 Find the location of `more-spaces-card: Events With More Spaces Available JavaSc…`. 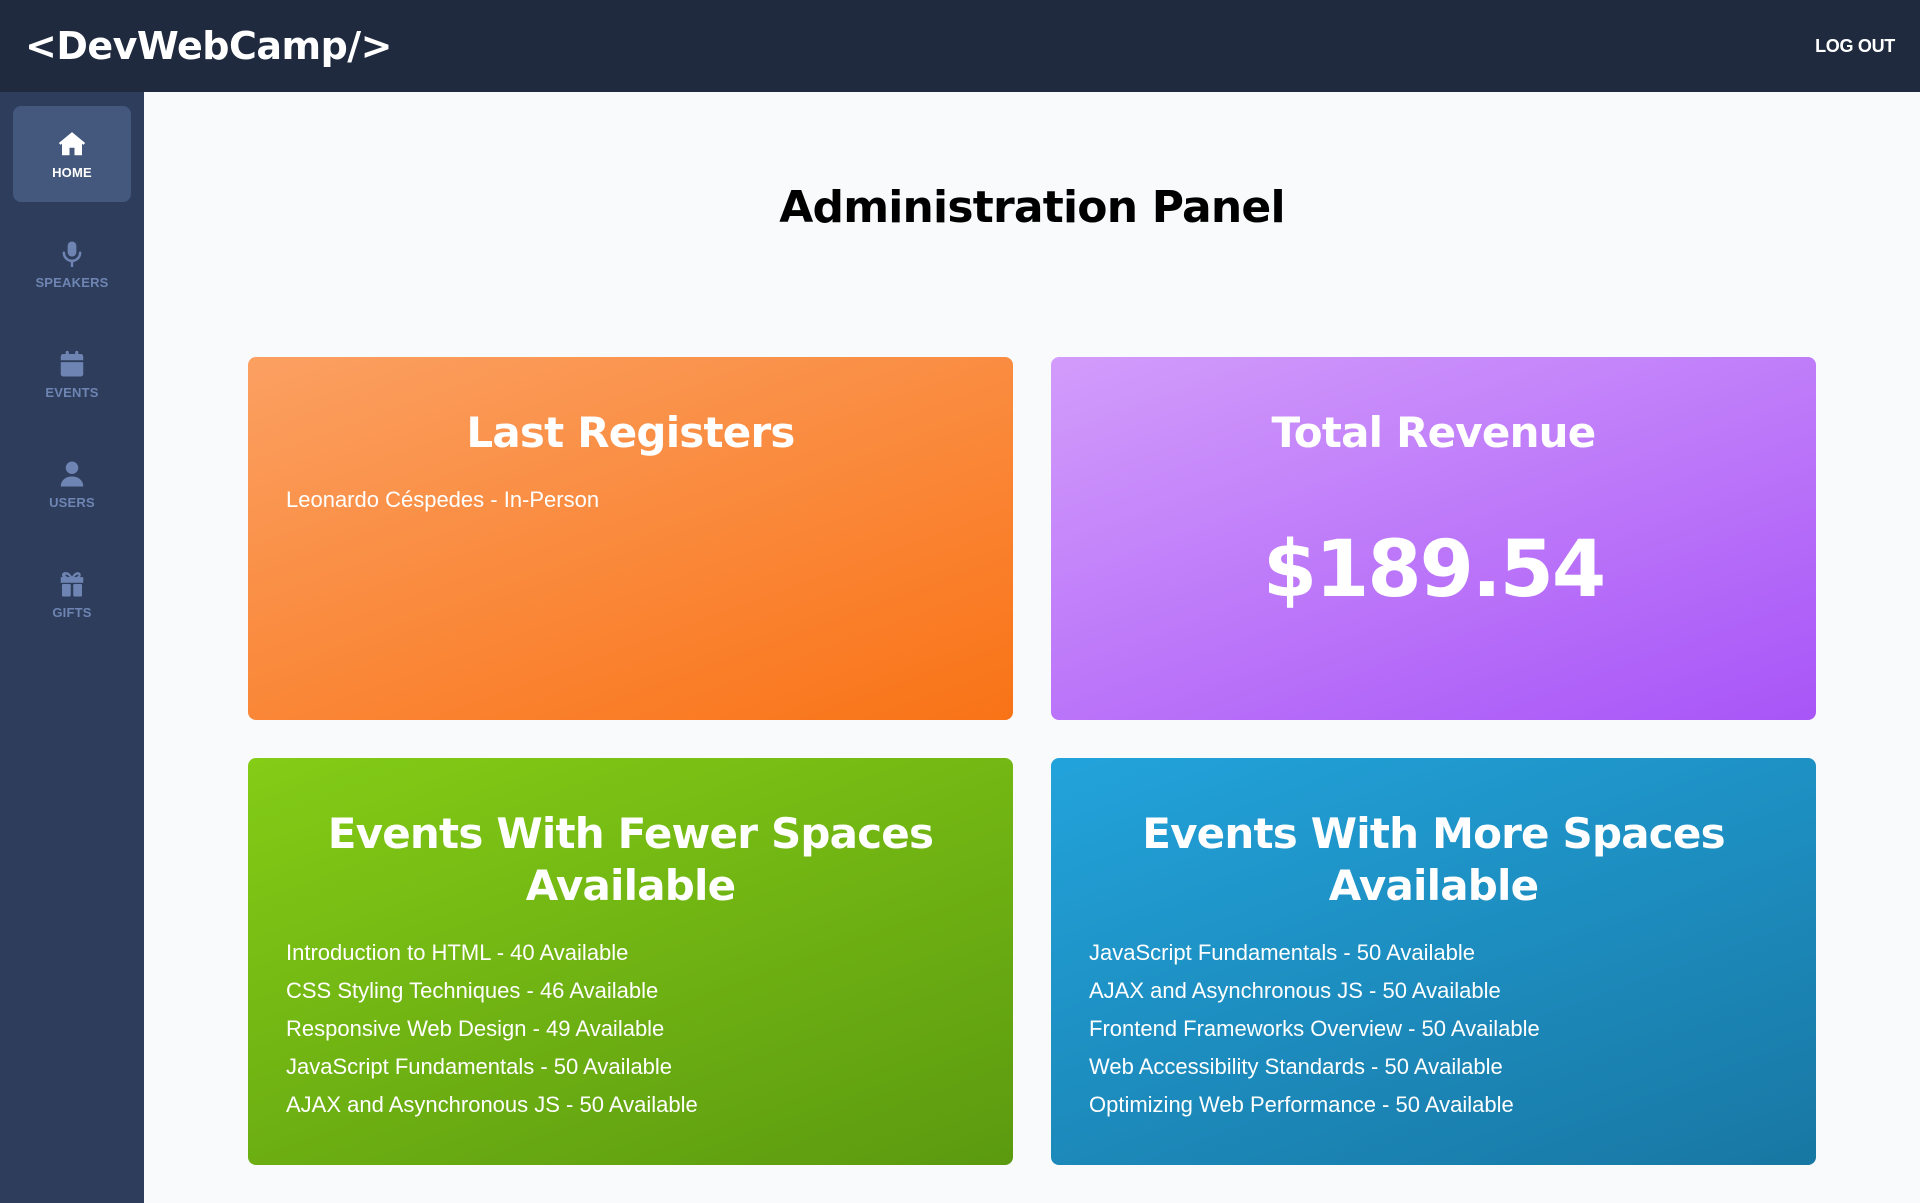

more-spaces-card: Events With More Spaces Available JavaSc… is located at coordinates (1433, 961).